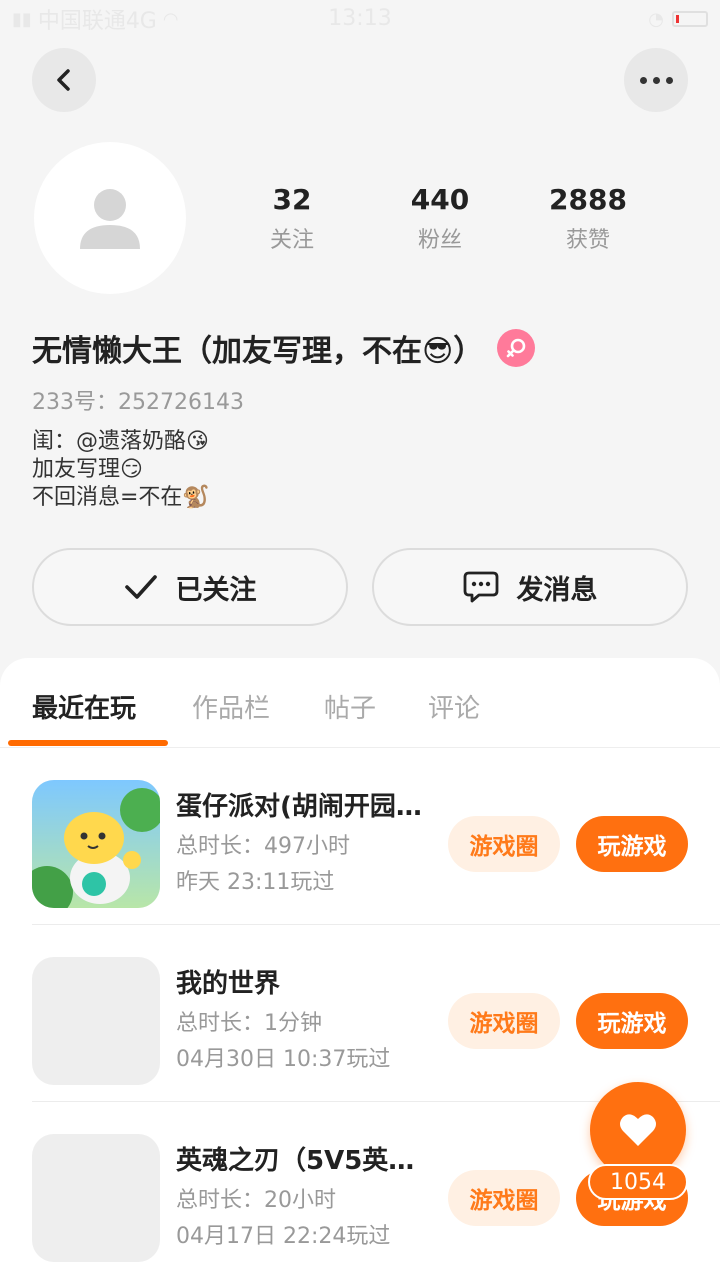  I want to click on more-dots-icon, so click(656, 80).